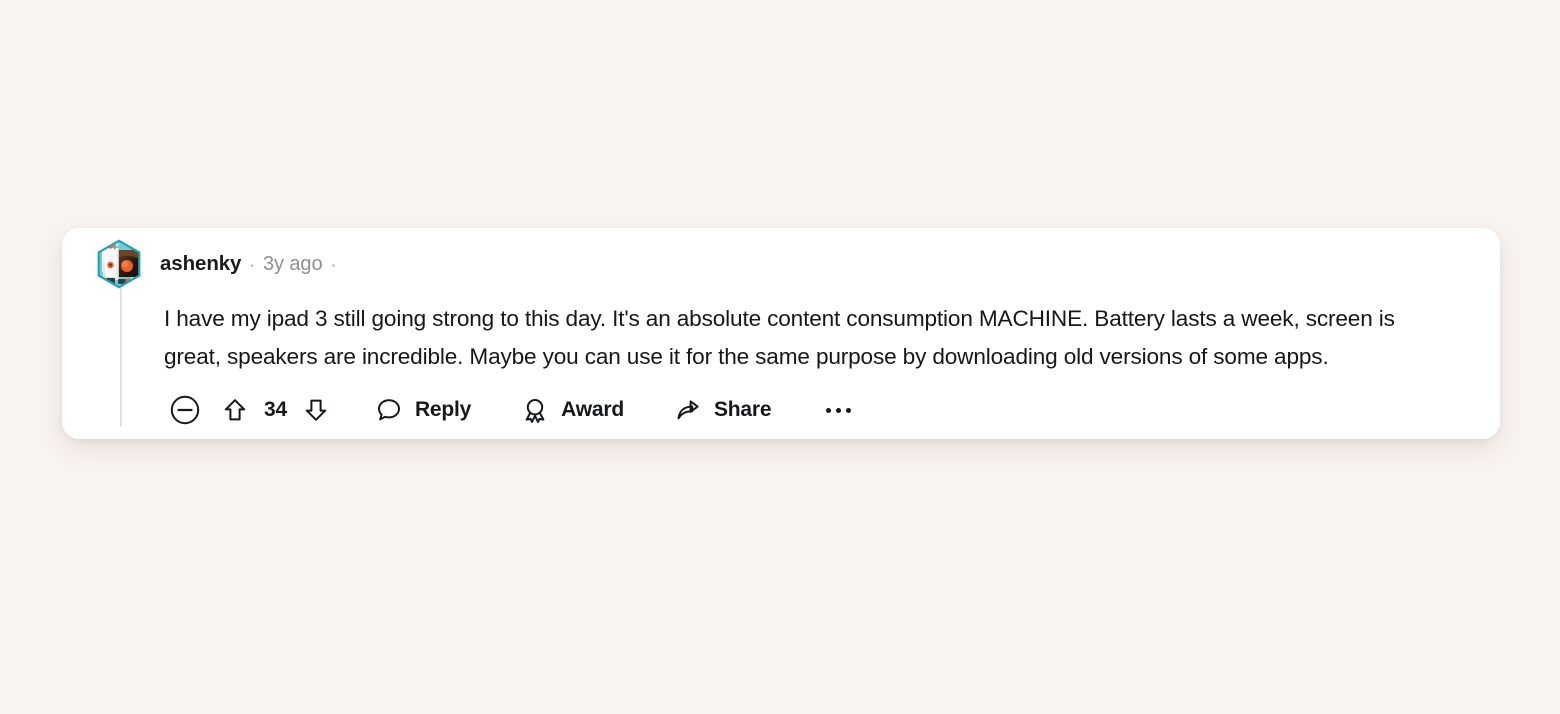 The image size is (1560, 714). Describe the element at coordinates (781, 264) in the screenshot. I see `comment-header: ashenky · 3y ago ·` at that location.